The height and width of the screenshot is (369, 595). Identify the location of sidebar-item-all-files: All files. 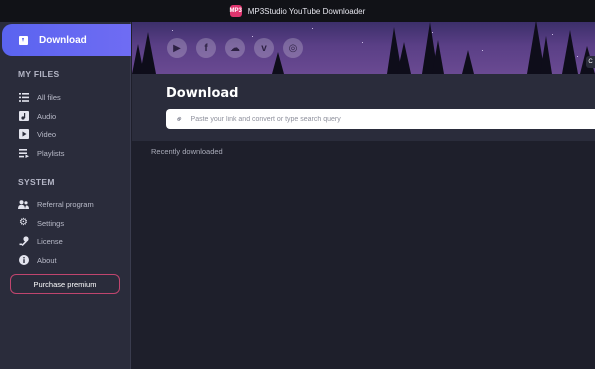
(39, 97).